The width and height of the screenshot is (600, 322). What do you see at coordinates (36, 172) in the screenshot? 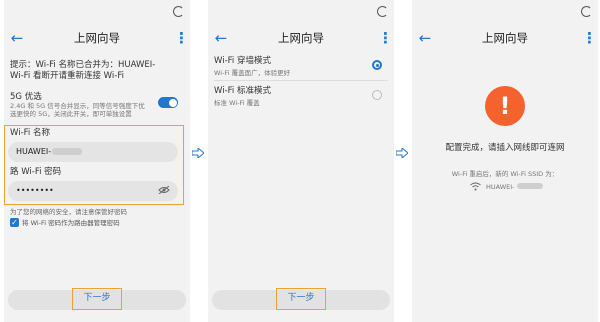
I see `wifi-password-label: 路 Wi-Fi 密码` at bounding box center [36, 172].